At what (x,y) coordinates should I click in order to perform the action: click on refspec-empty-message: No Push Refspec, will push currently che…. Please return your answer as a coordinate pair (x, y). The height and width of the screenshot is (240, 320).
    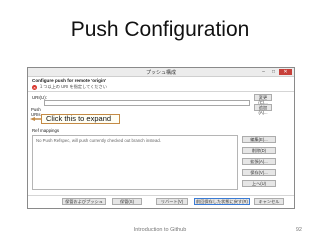
    Looking at the image, I should click on (98, 140).